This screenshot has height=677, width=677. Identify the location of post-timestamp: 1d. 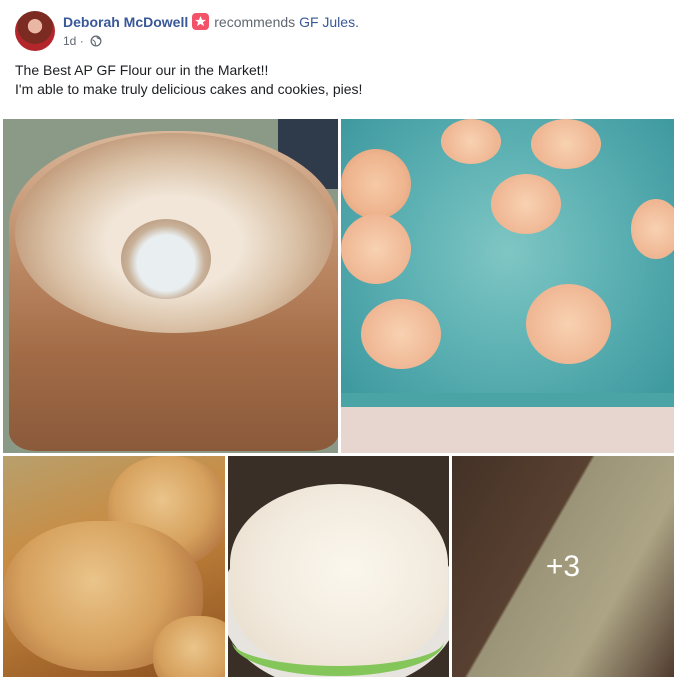
(69, 41).